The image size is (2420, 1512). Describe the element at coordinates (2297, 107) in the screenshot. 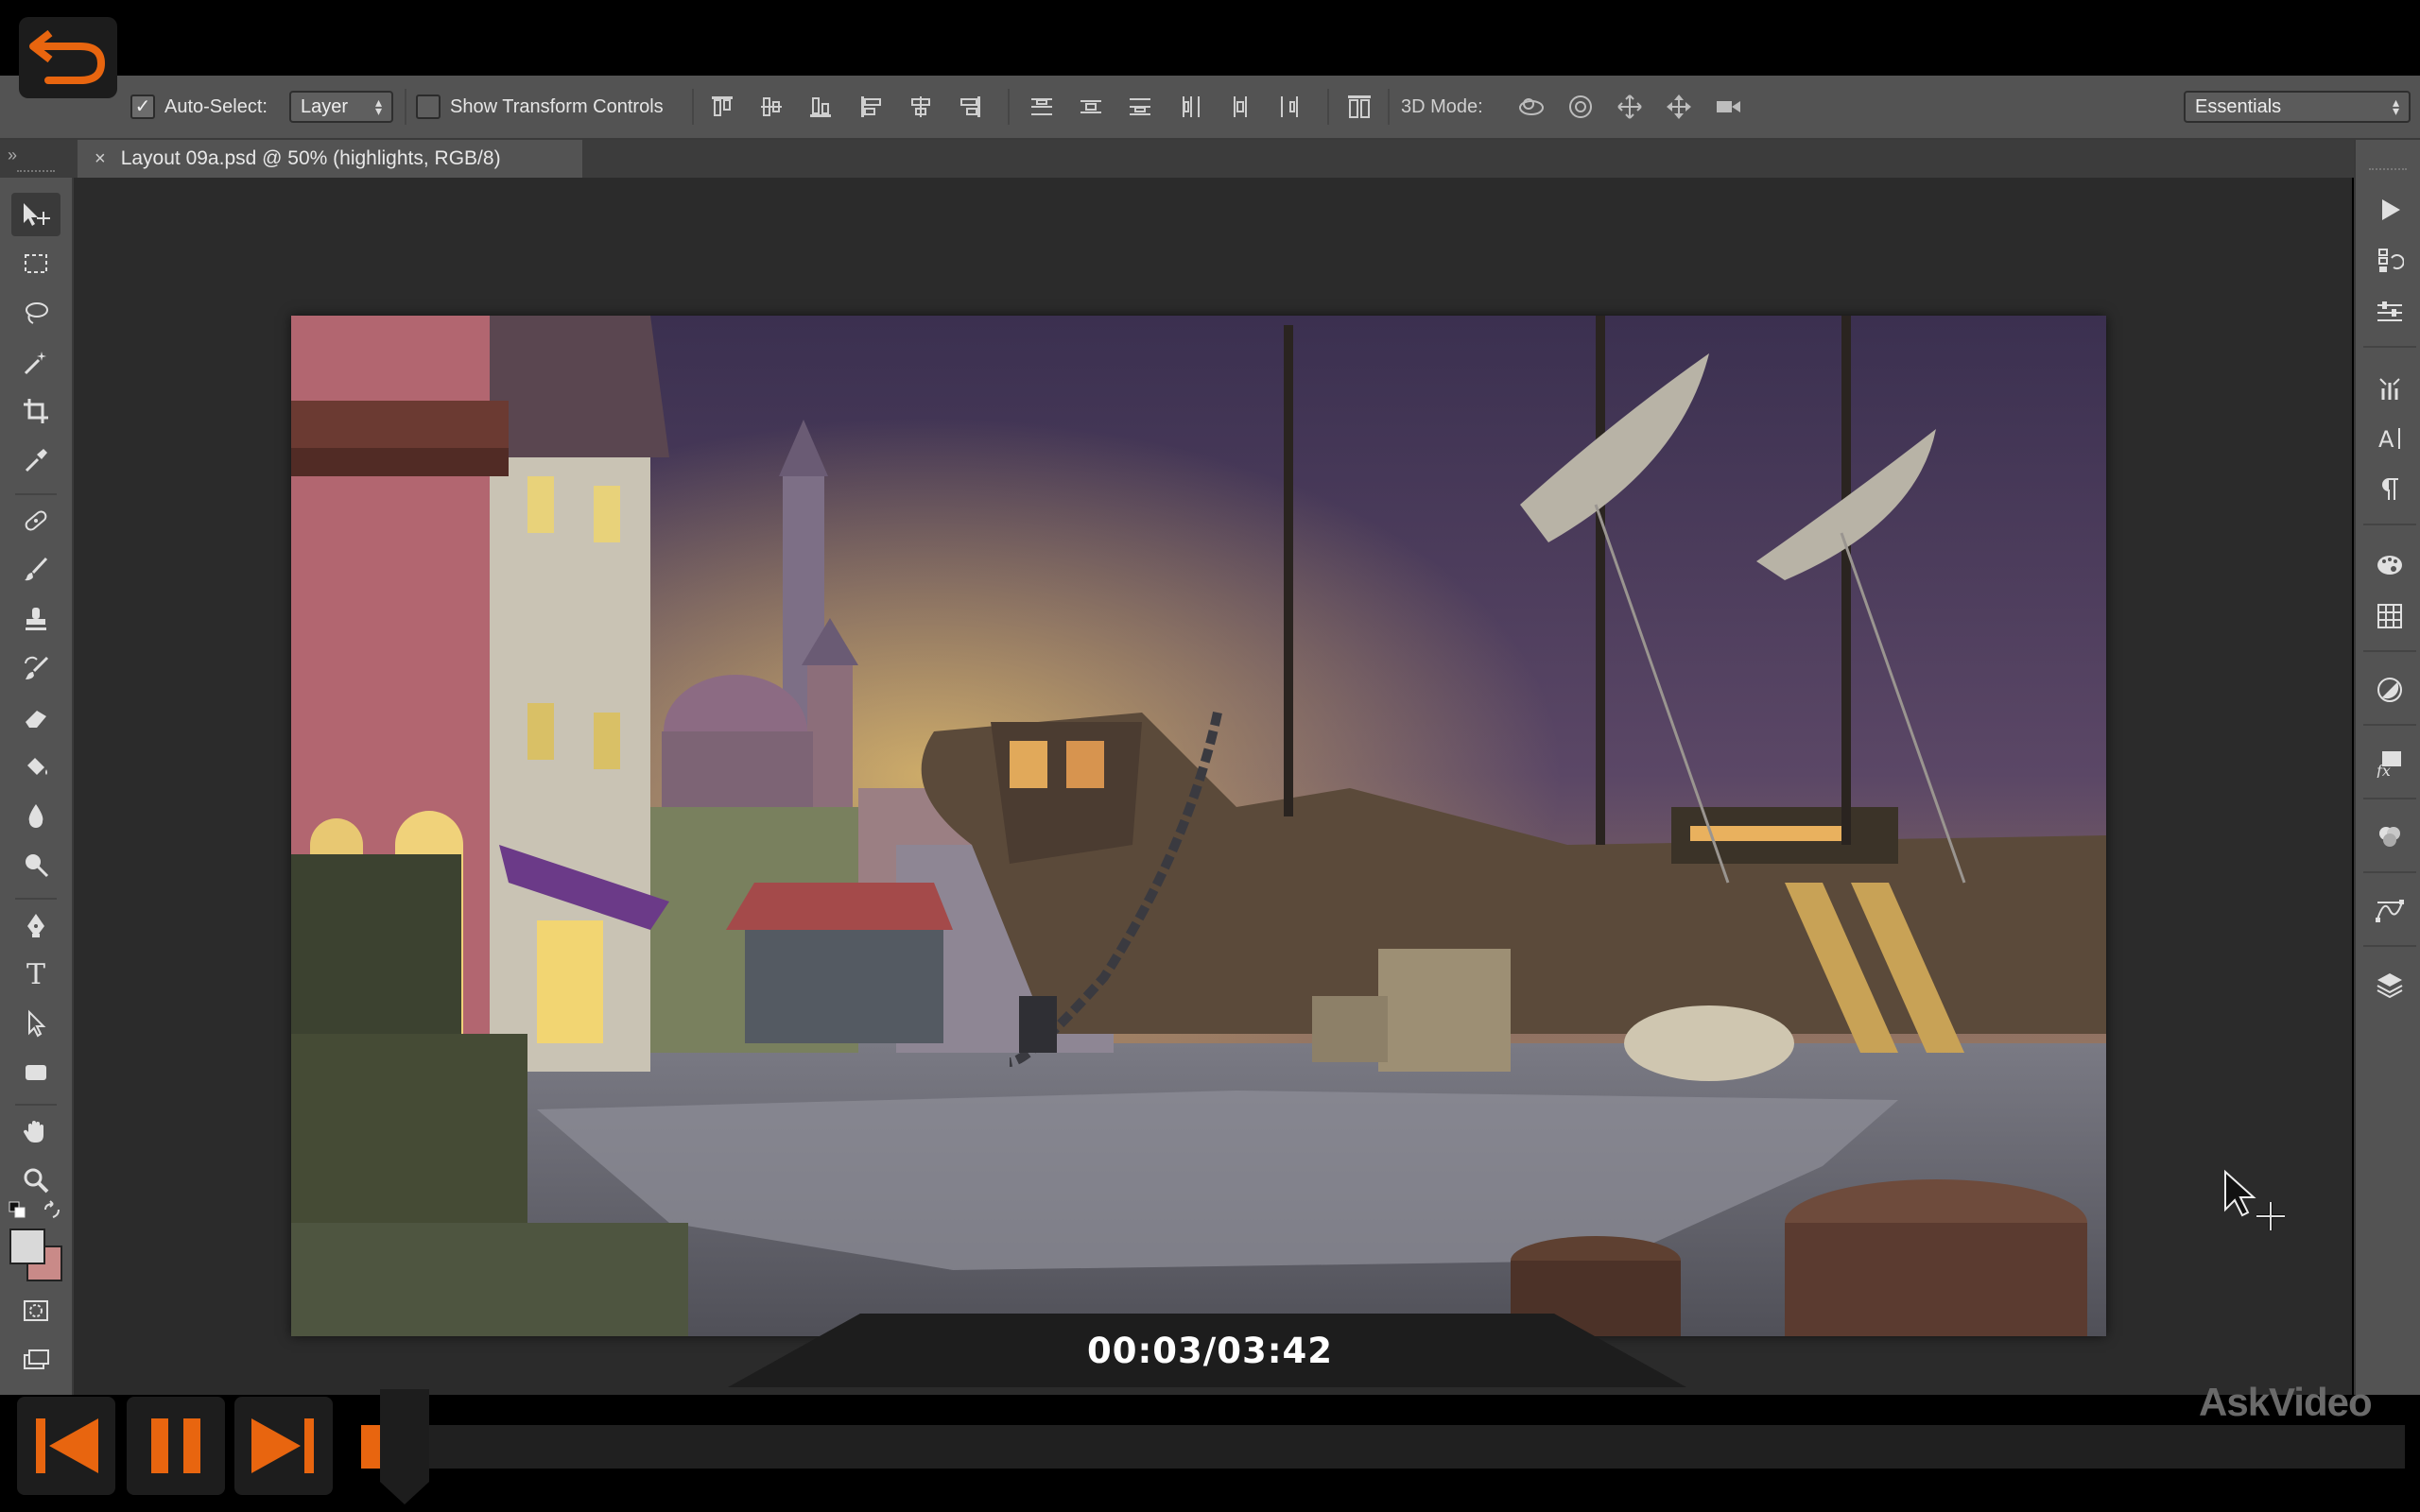

I see `workspace-dropdown: Essentials ▴ ▾` at that location.